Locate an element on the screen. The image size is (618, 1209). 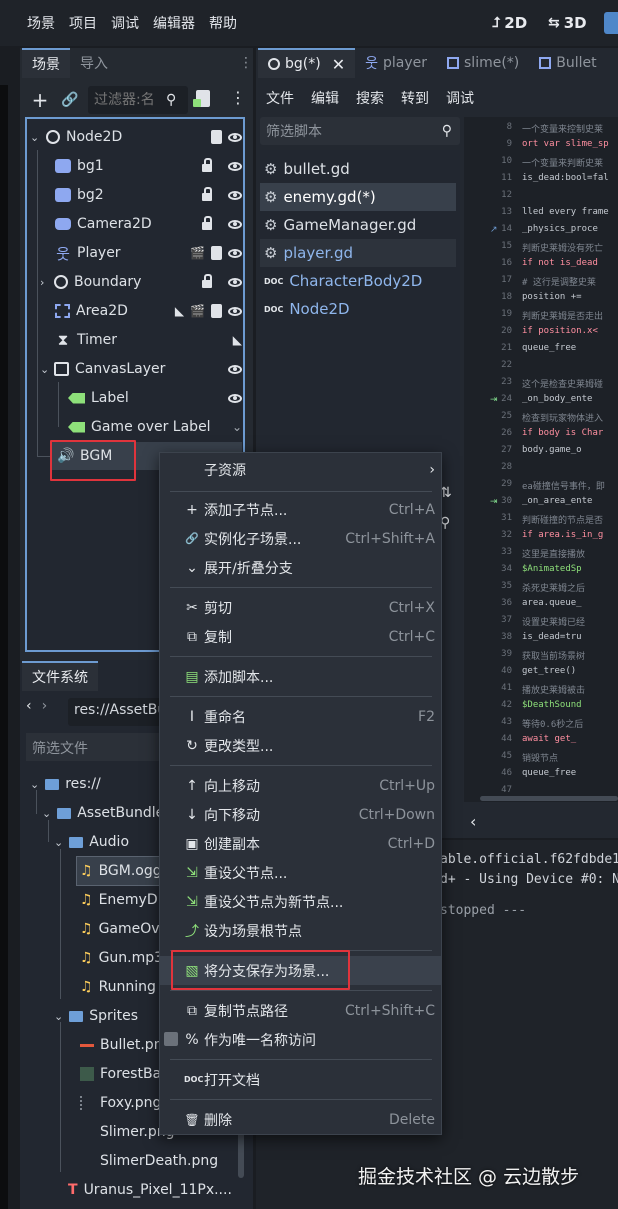
scene-filter-input is located at coordinates (130, 100).